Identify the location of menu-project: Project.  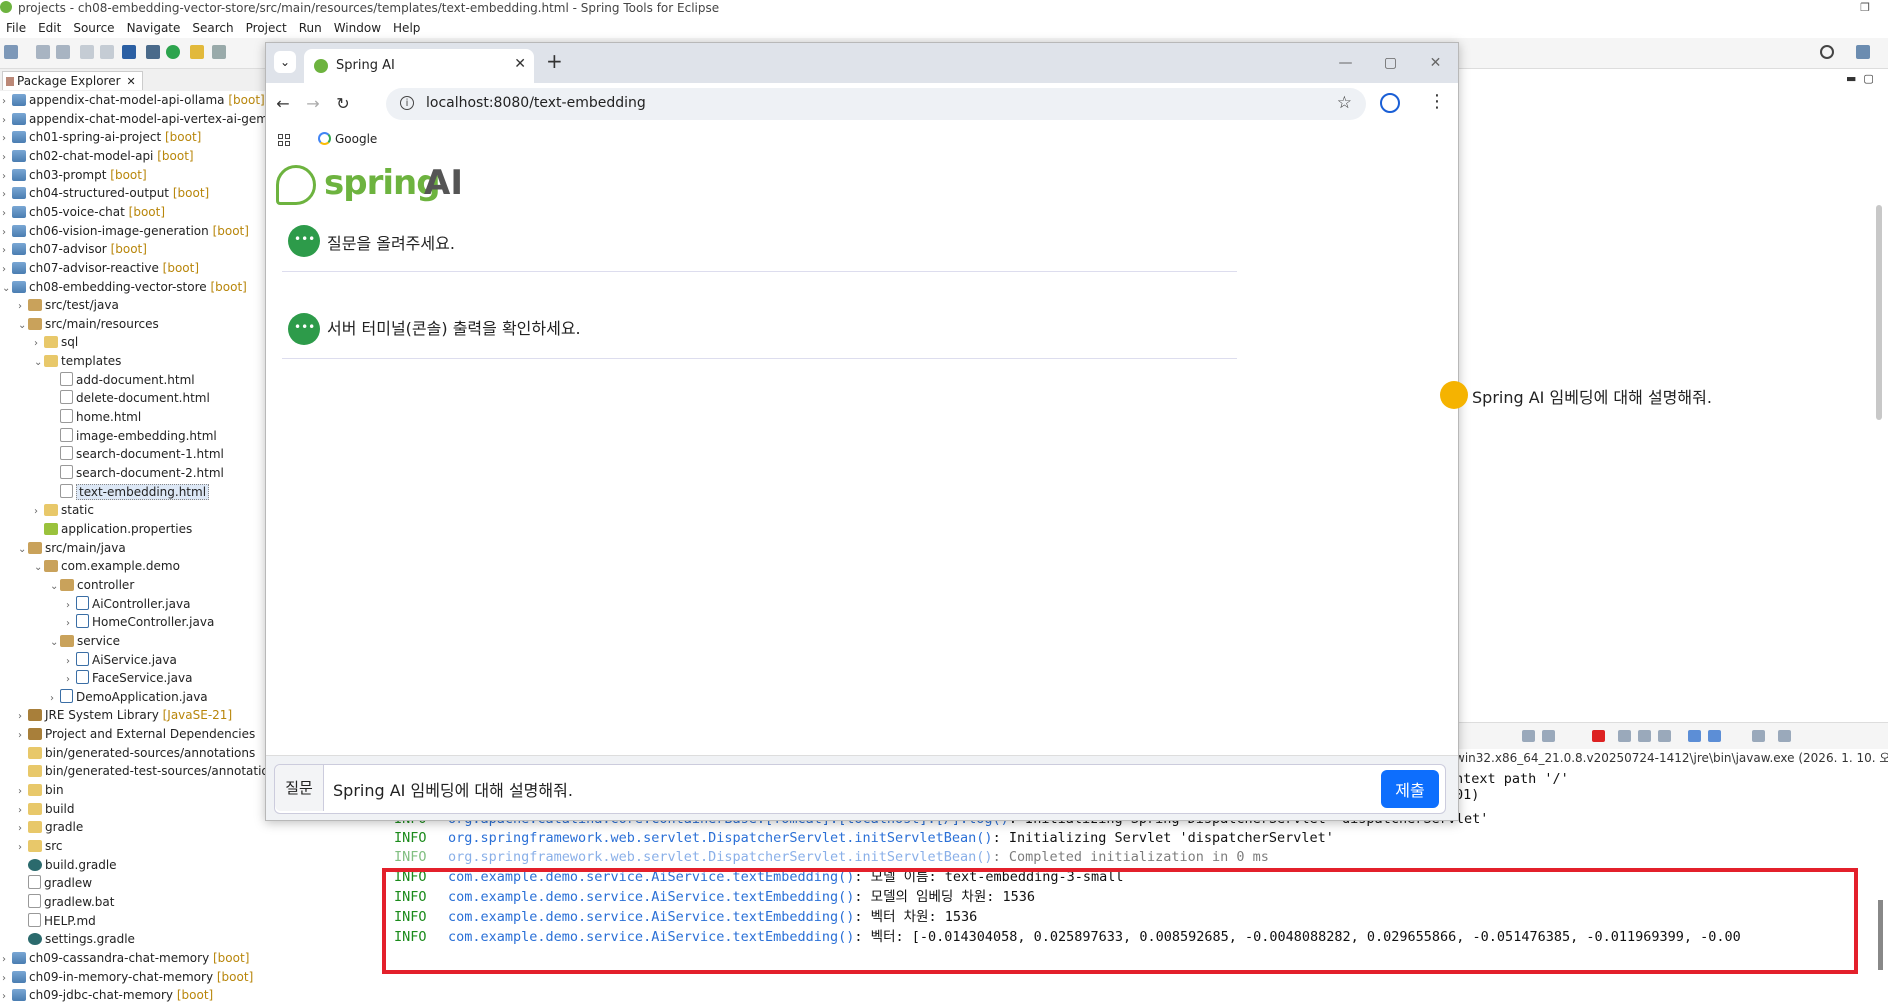
(266, 28).